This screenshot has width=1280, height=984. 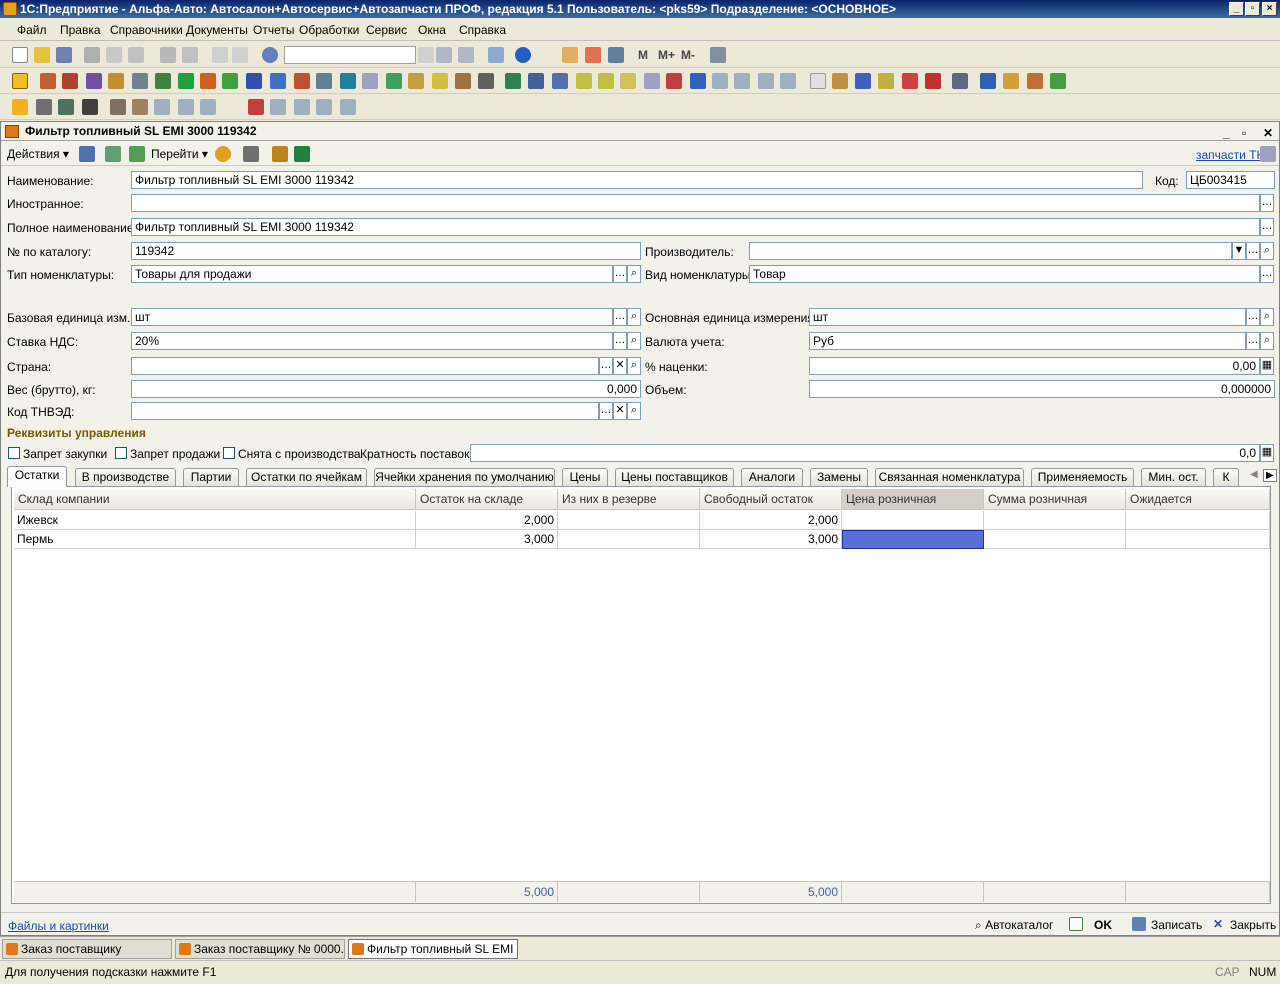 What do you see at coordinates (416, 81) in the screenshot?
I see `journal-icon` at bounding box center [416, 81].